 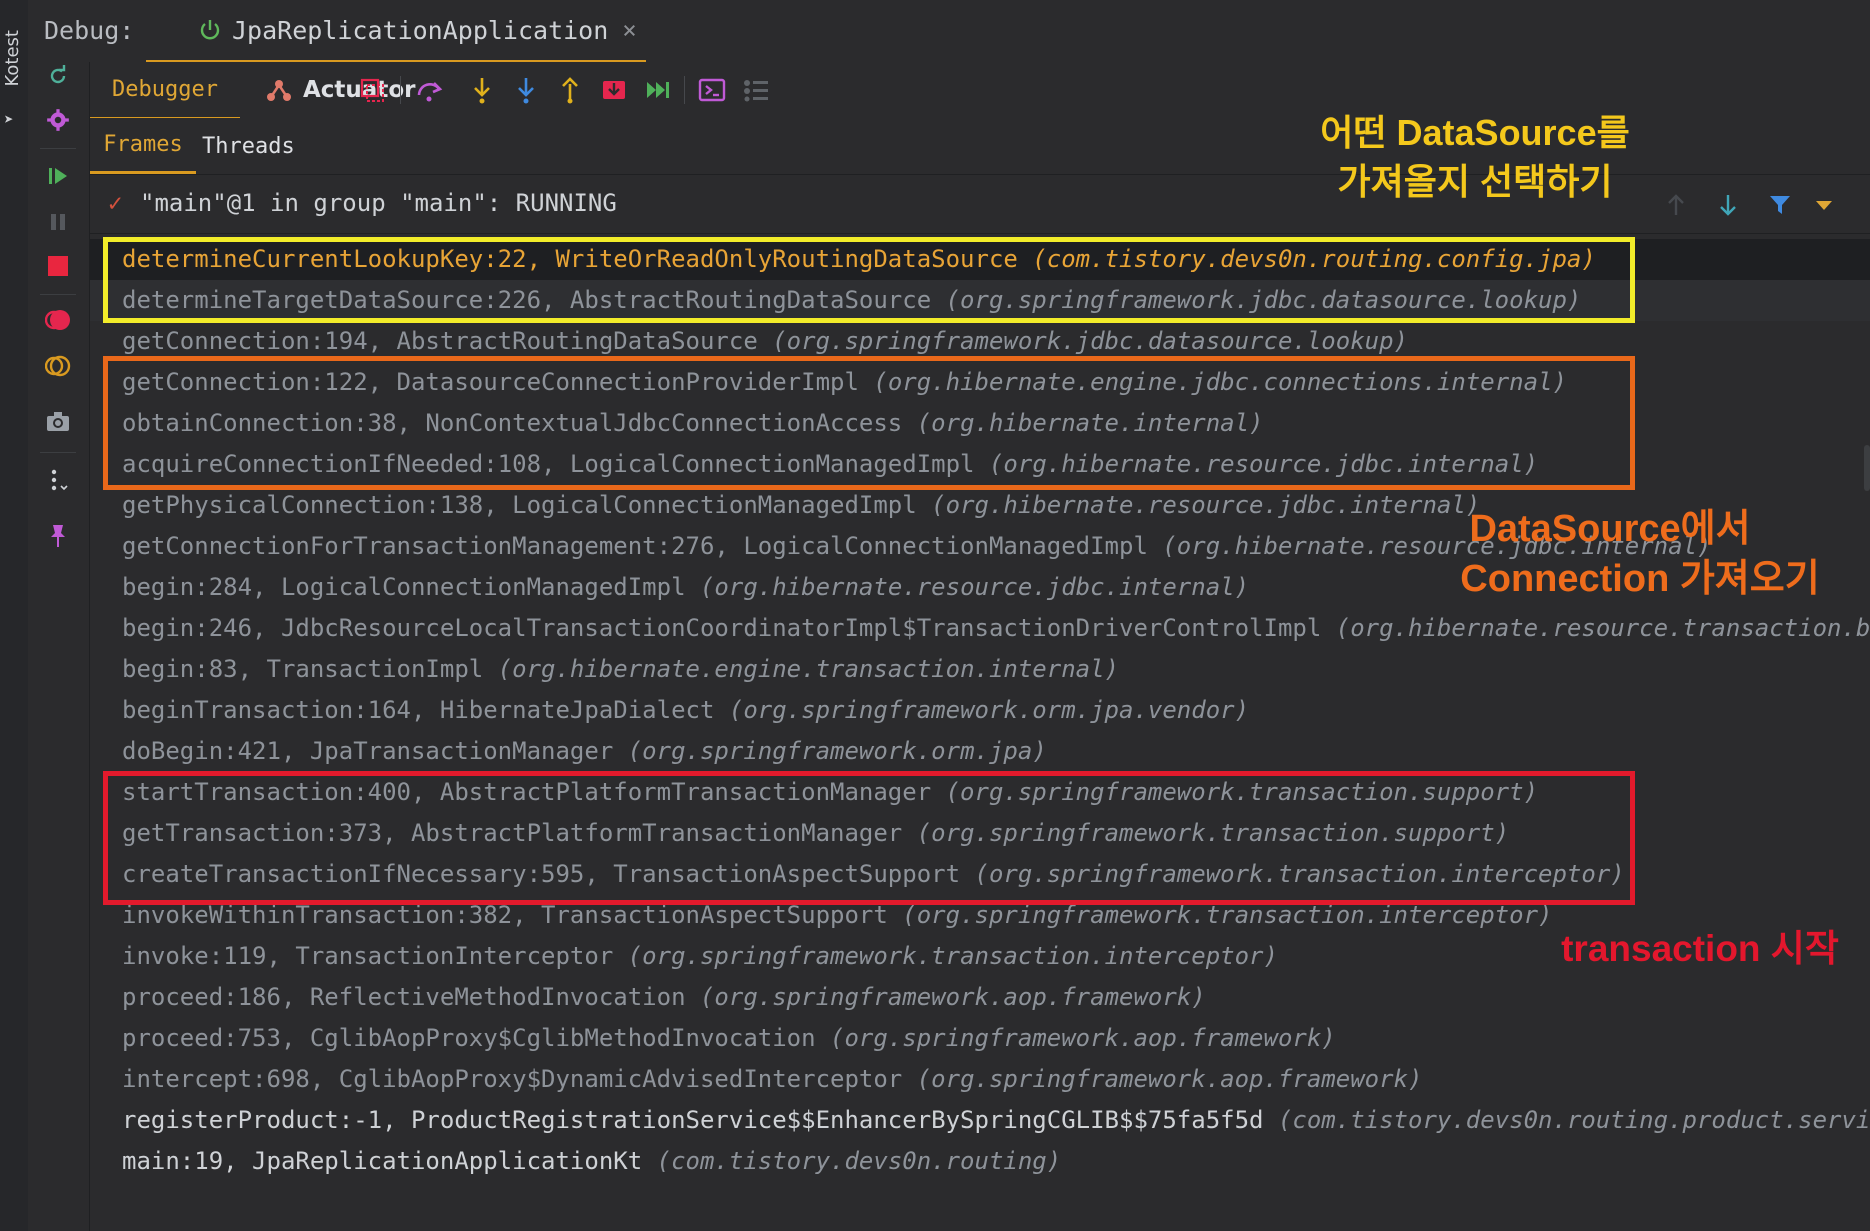 I want to click on kotest-side-tab: Kotest, so click(x=12, y=58).